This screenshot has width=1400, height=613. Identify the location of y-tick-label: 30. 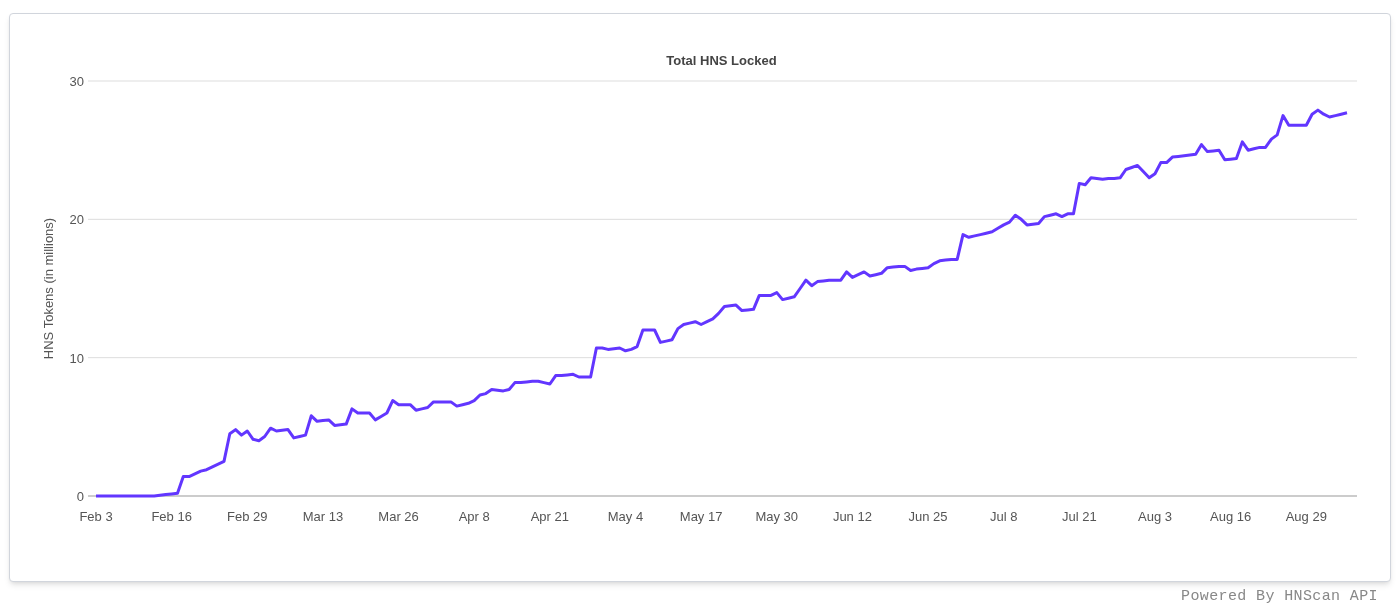
(76, 81).